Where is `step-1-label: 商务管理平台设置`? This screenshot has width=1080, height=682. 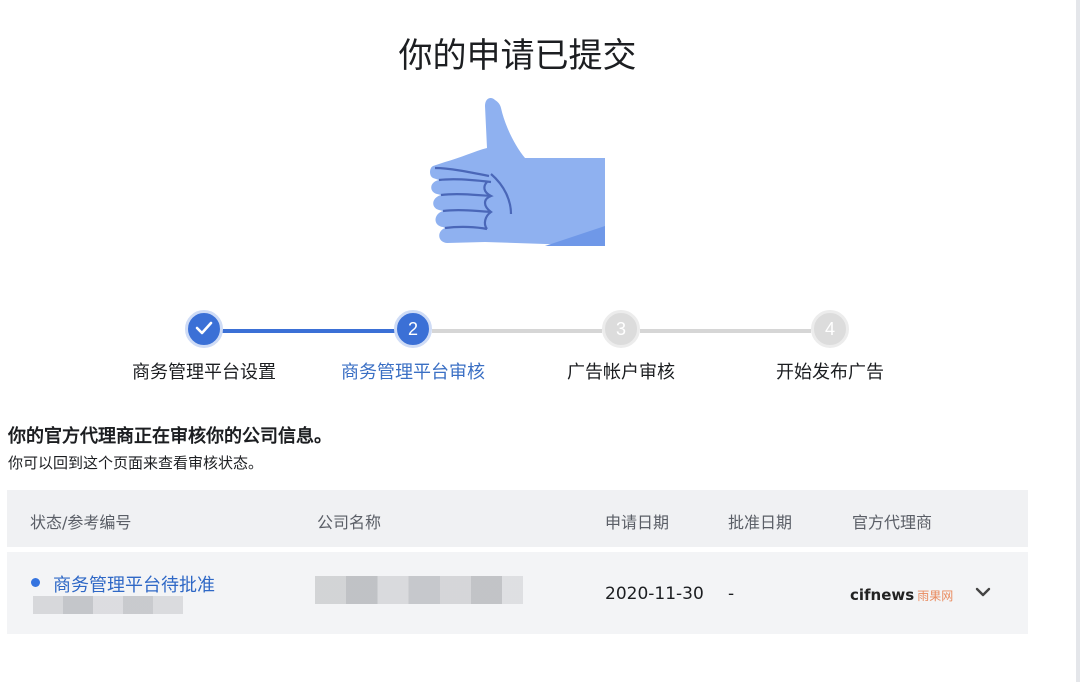 step-1-label: 商务管理平台设置 is located at coordinates (204, 372).